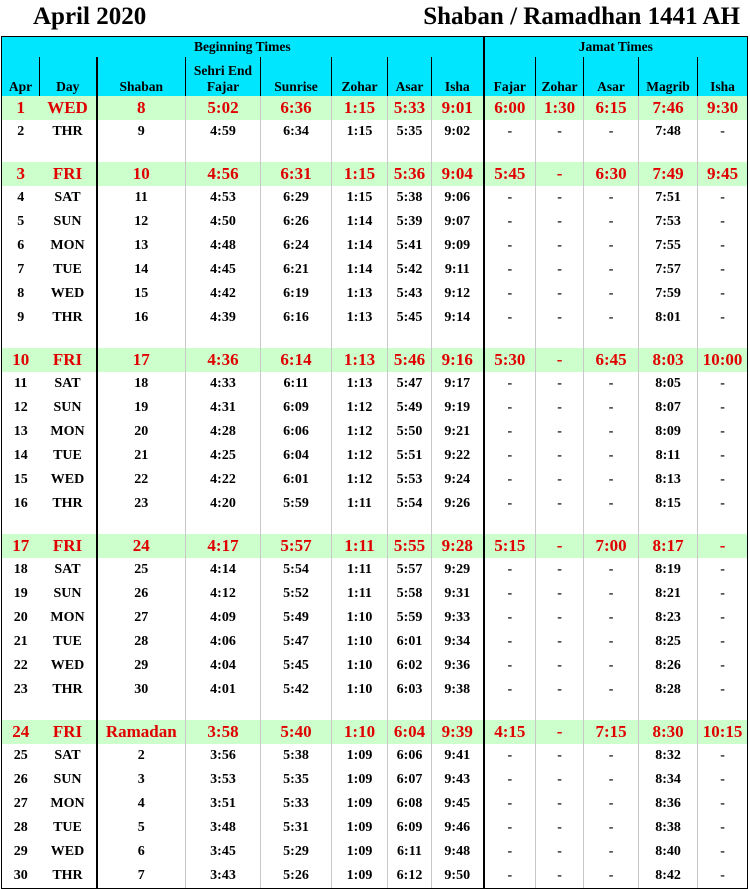  What do you see at coordinates (223, 318) in the screenshot?
I see `fajar-cell: 4:39` at bounding box center [223, 318].